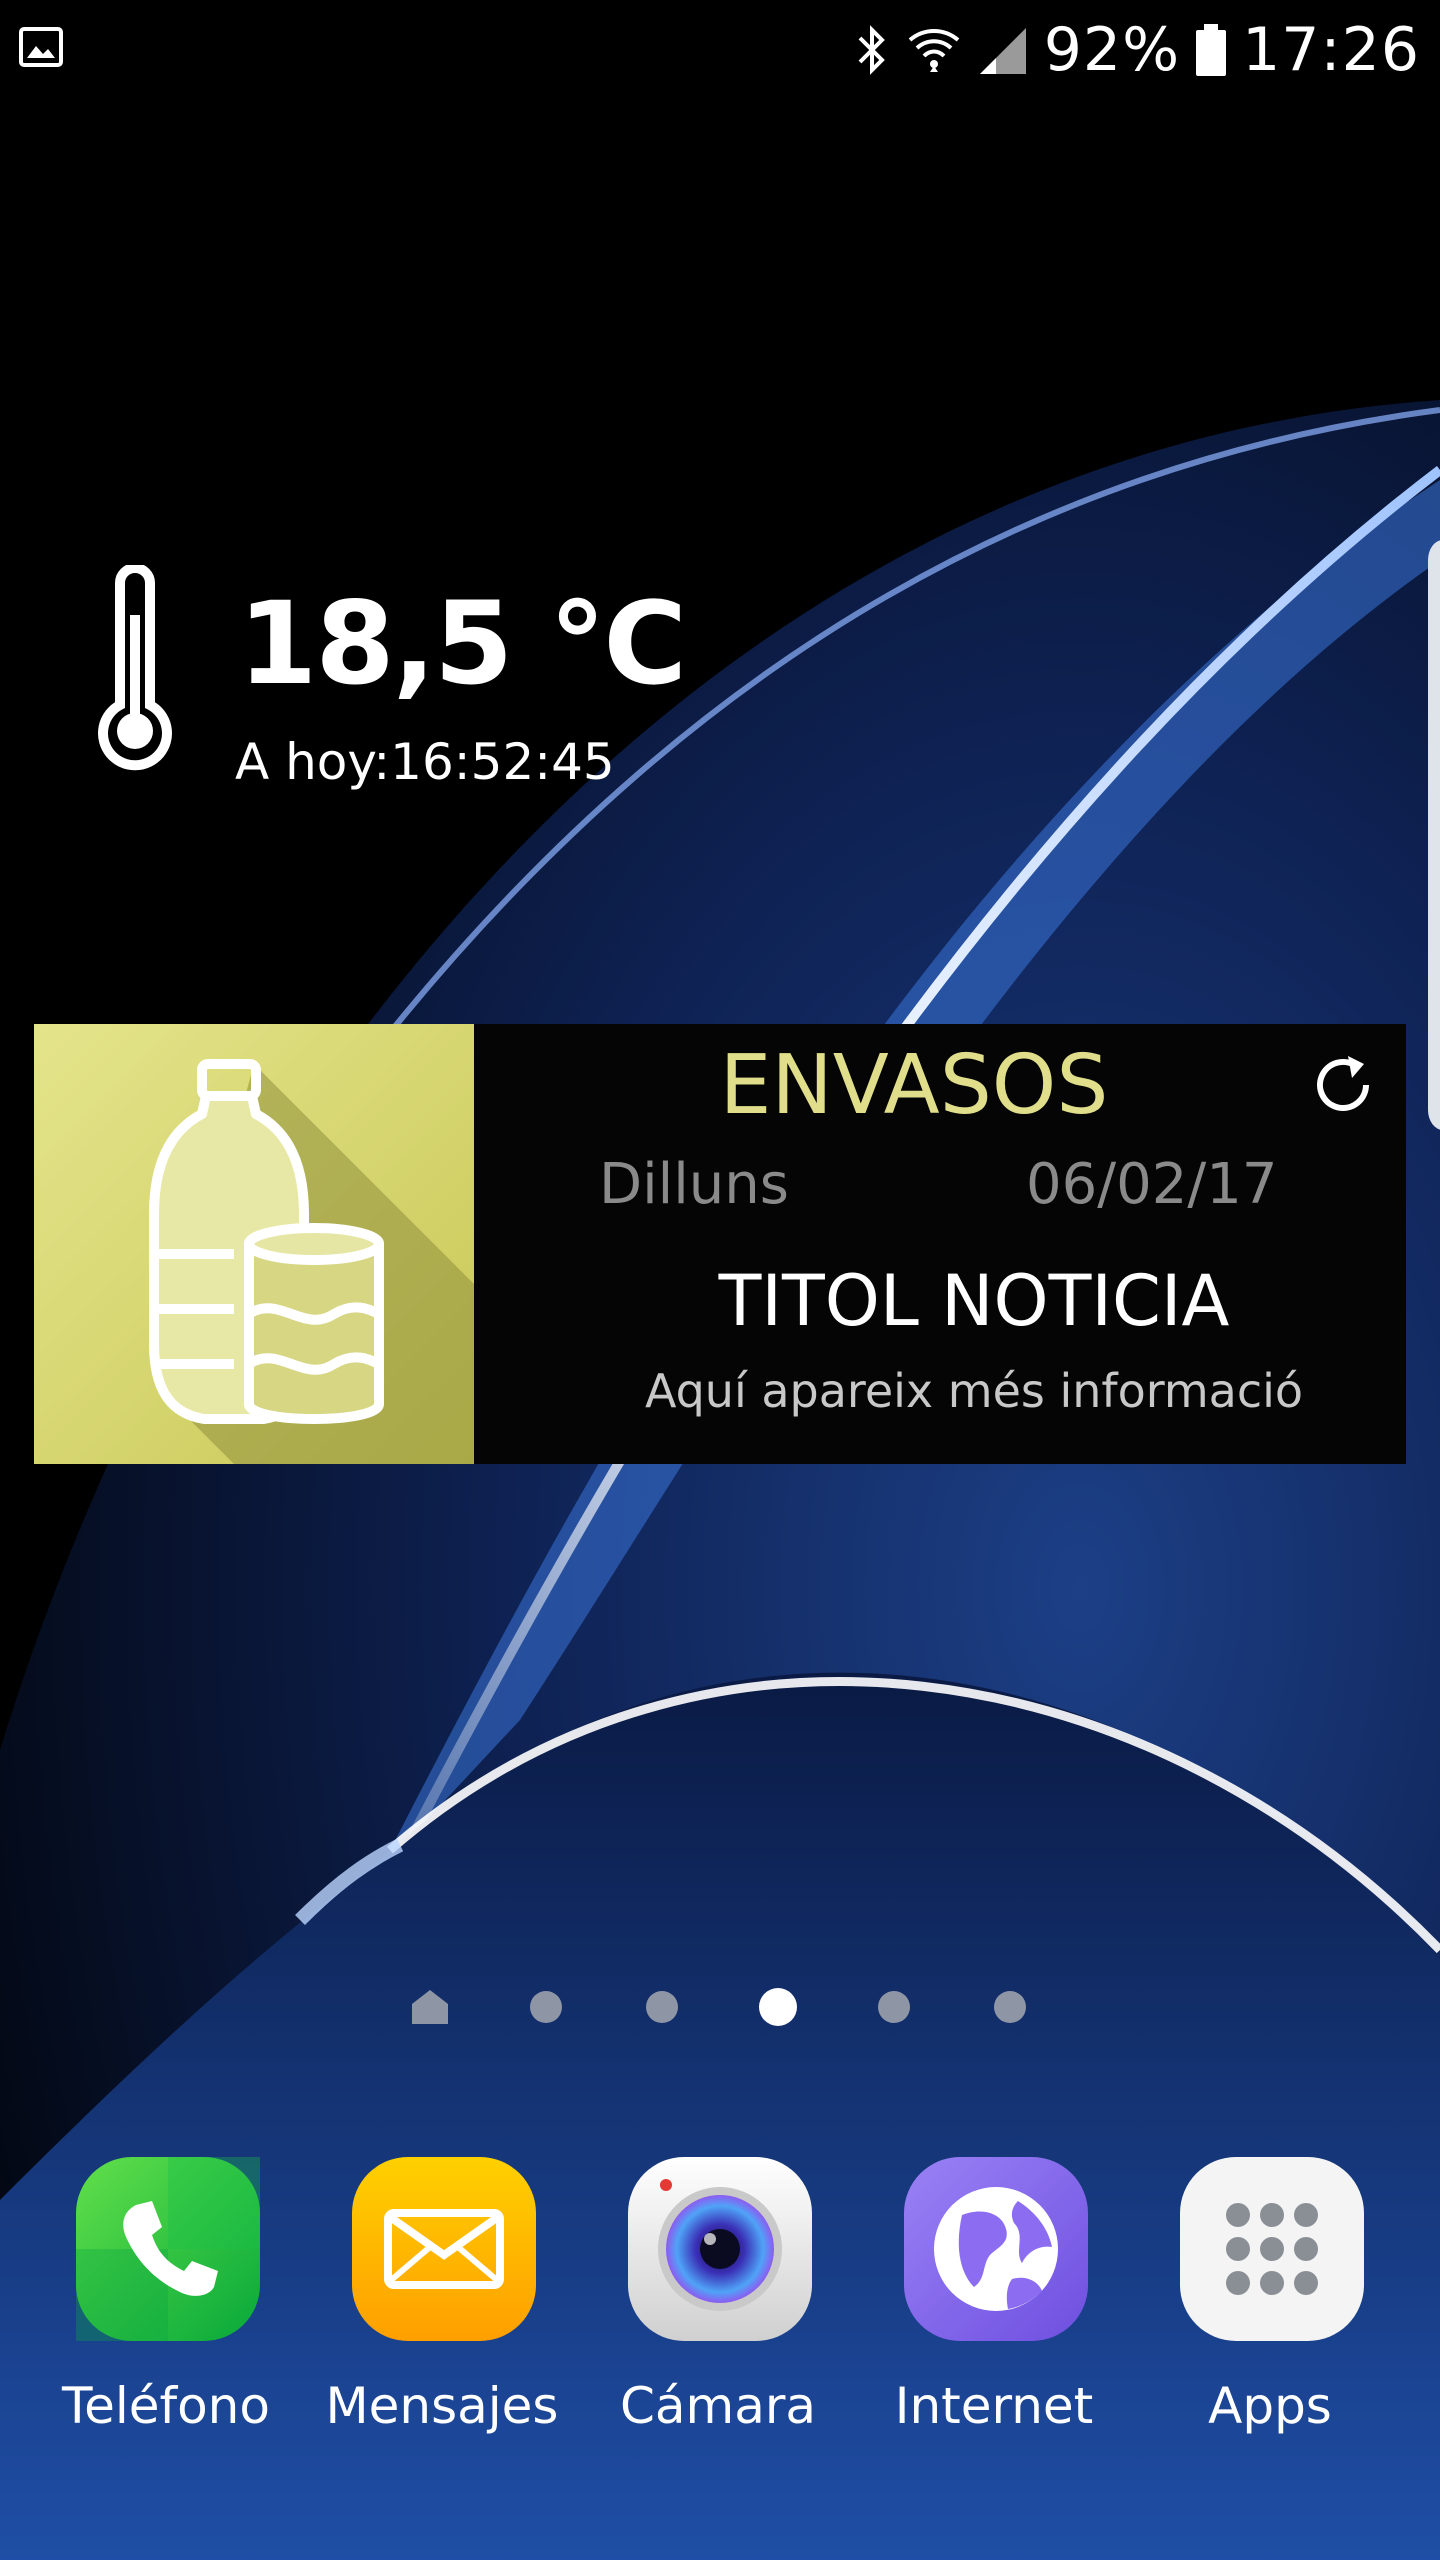 This screenshot has width=1440, height=2560. I want to click on status-bar: 92% 17:26, so click(720, 50).